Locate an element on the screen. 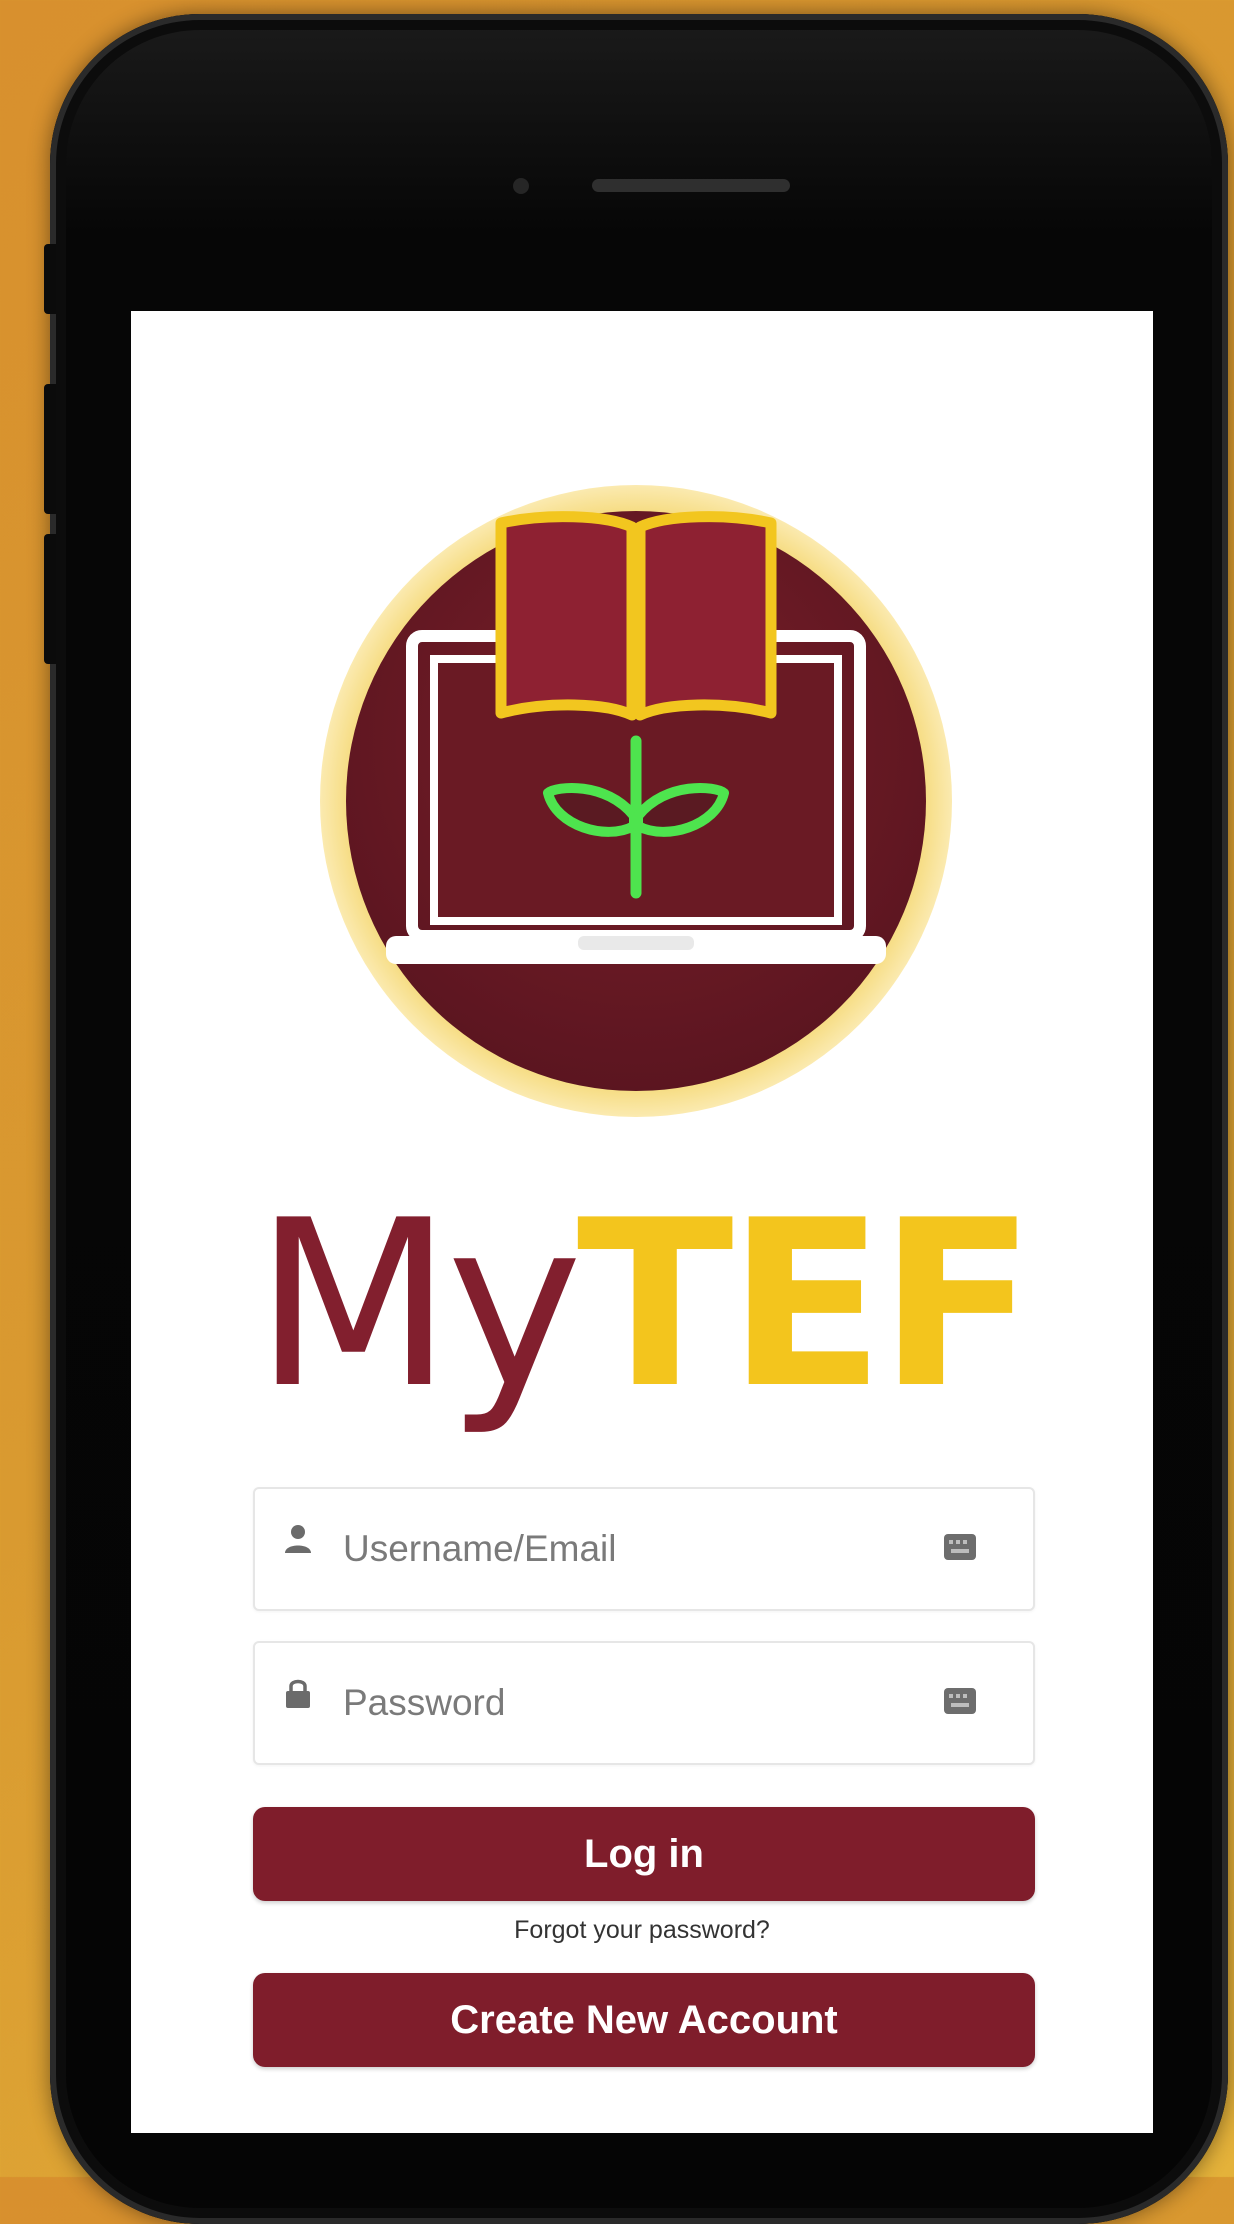  volume-down-button is located at coordinates (50, 599).